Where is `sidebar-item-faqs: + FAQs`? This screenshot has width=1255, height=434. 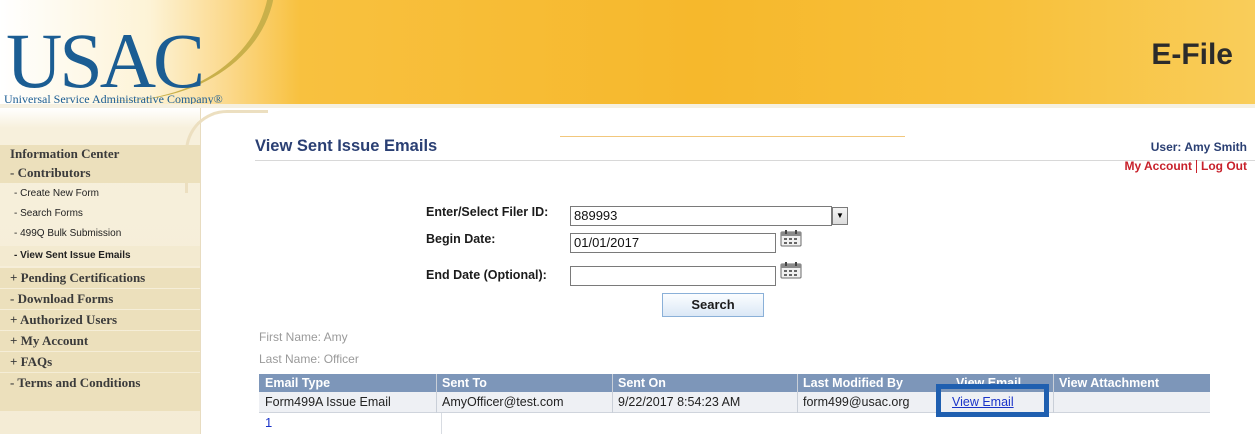 sidebar-item-faqs: + FAQs is located at coordinates (100, 362).